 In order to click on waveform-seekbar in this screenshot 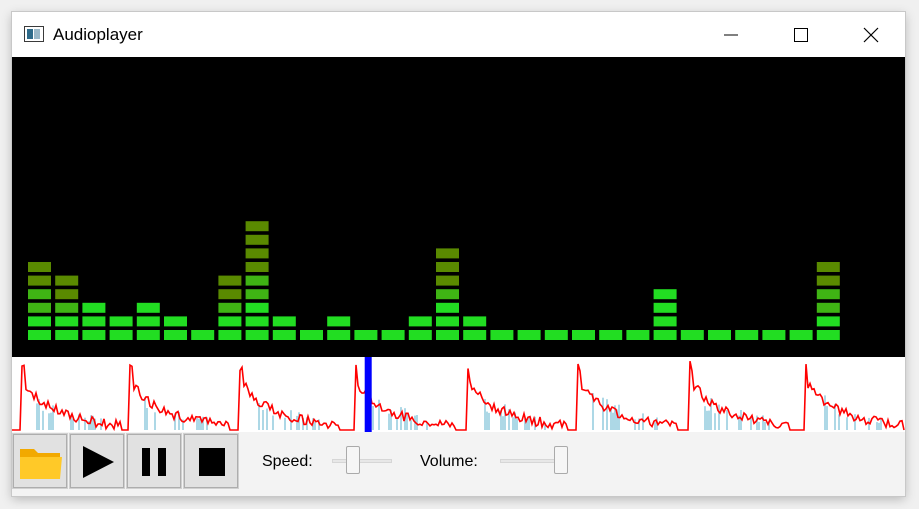, I will do `click(458, 394)`.